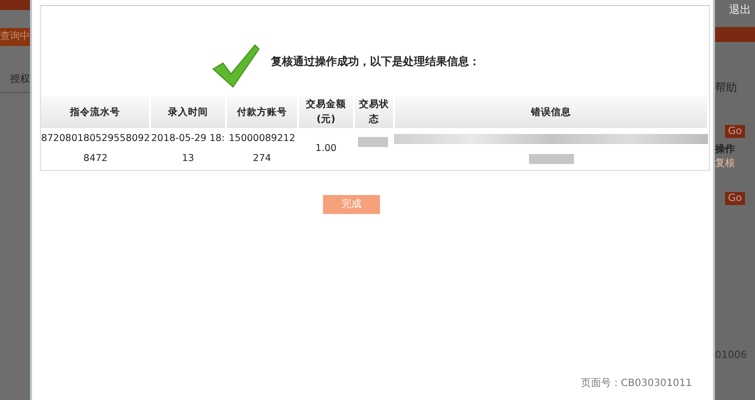  Describe the element at coordinates (95, 112) in the screenshot. I see `column-header: 指令流水号` at that location.